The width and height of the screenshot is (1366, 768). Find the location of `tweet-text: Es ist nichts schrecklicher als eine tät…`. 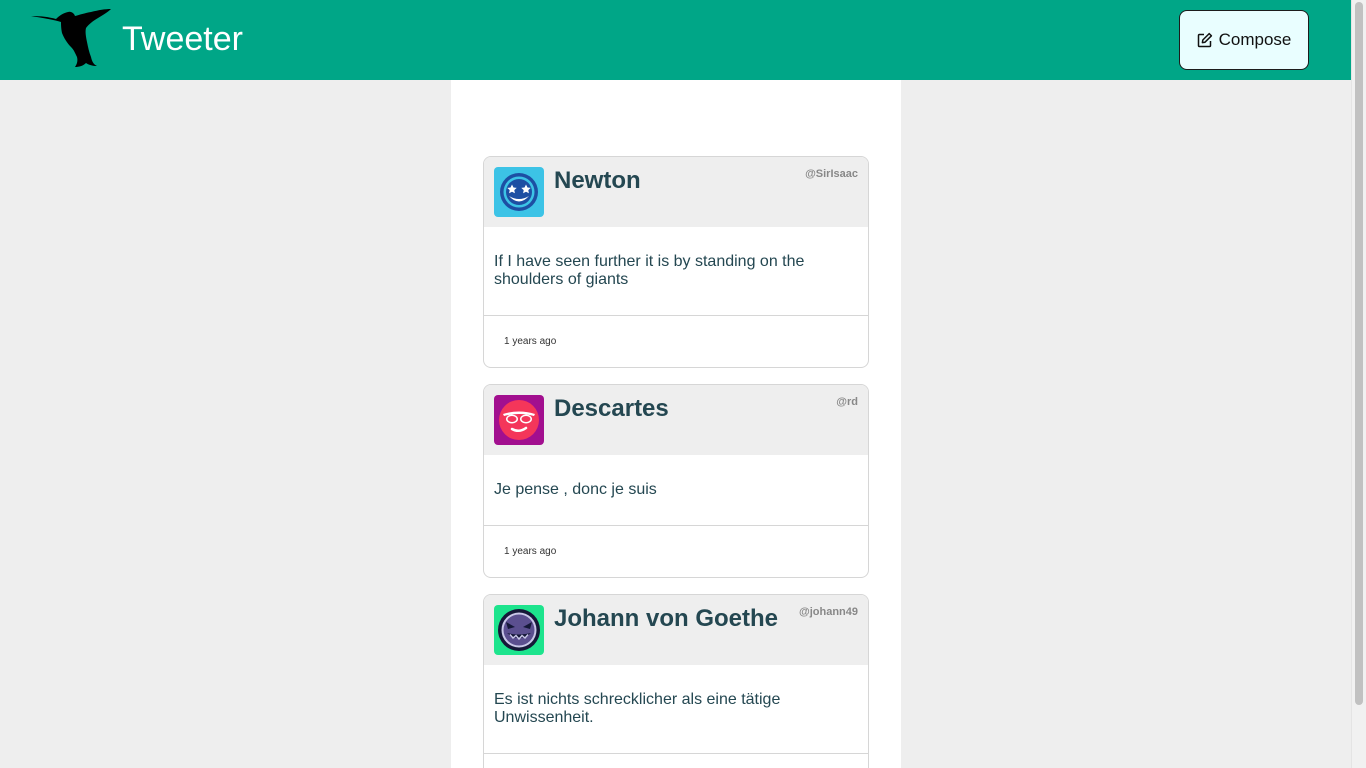

tweet-text: Es ist nichts schrecklicher als eine tät… is located at coordinates (676, 709).